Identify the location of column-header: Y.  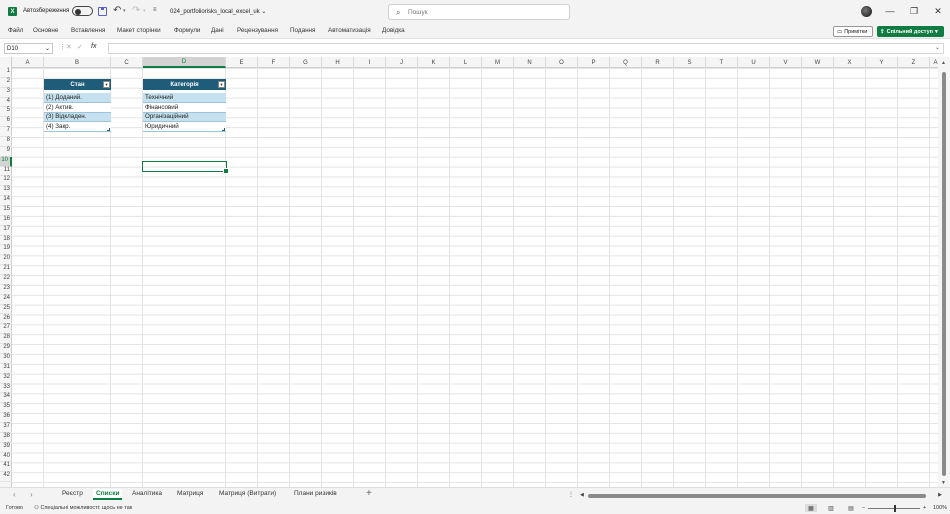
(882, 62).